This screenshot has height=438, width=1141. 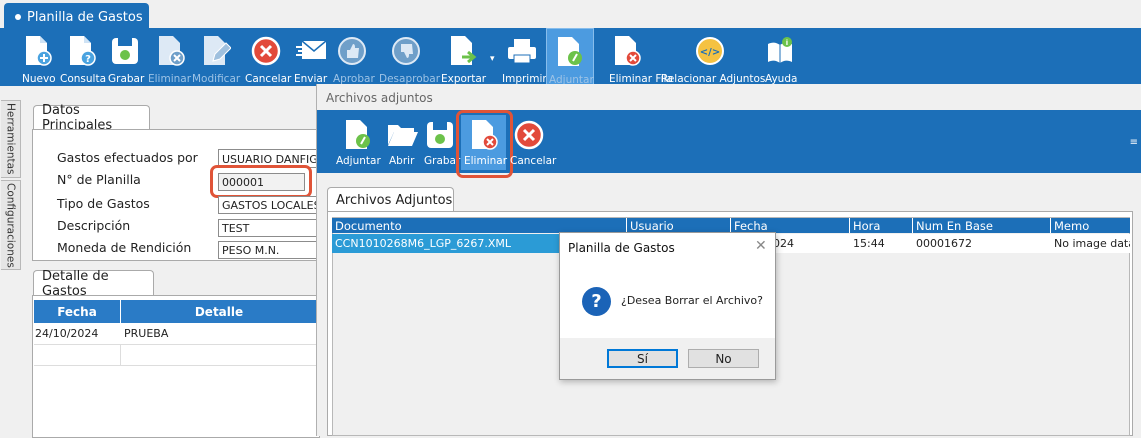 What do you see at coordinates (522, 51) in the screenshot?
I see `printer-icon` at bounding box center [522, 51].